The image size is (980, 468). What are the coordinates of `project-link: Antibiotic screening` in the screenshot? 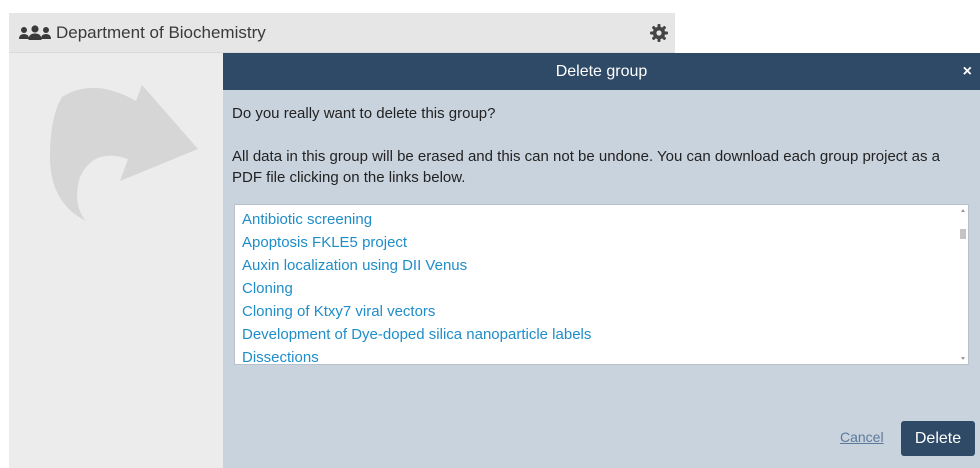 It's located at (605, 219).